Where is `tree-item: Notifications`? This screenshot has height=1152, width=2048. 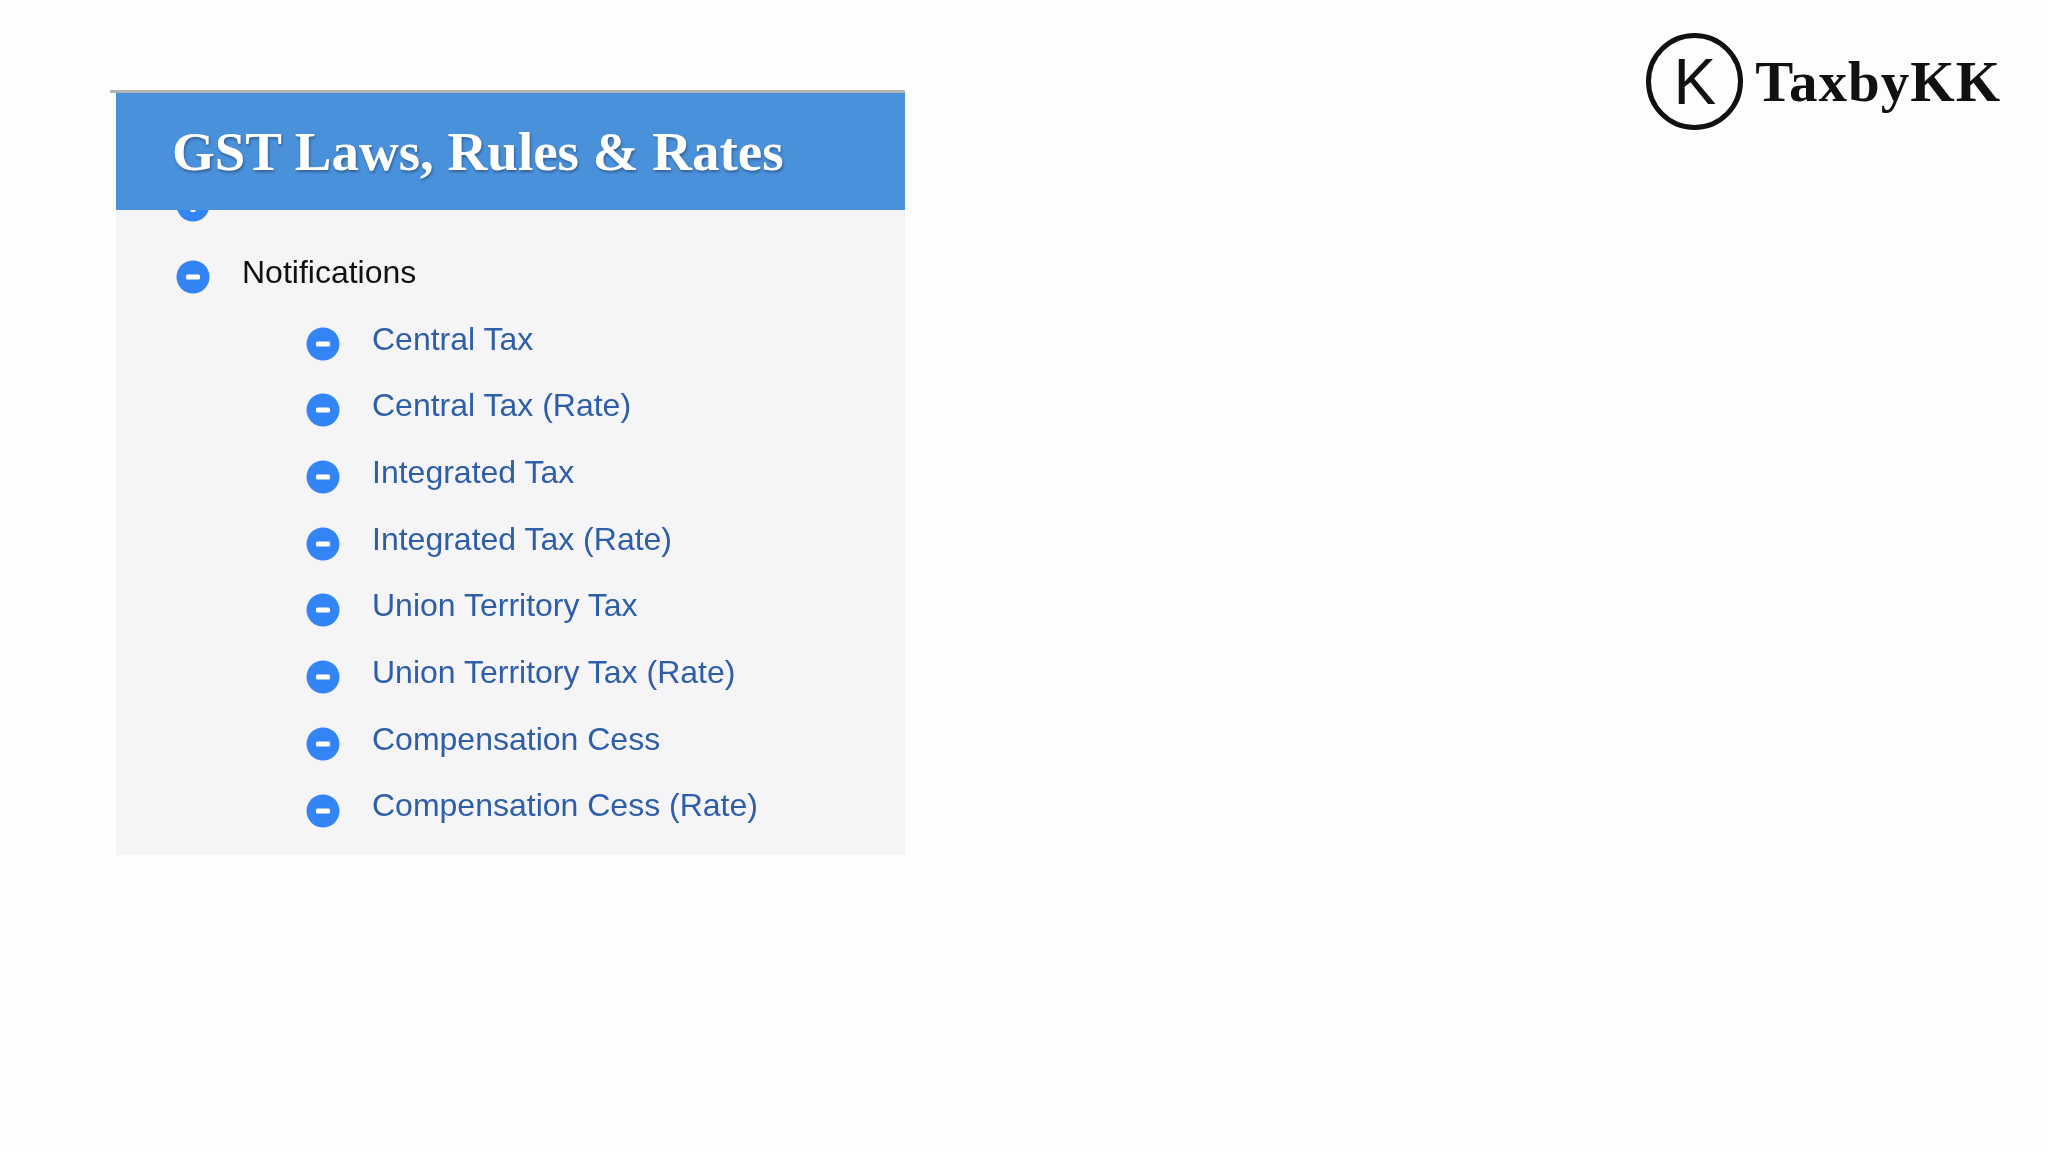 tree-item: Notifications is located at coordinates (329, 272).